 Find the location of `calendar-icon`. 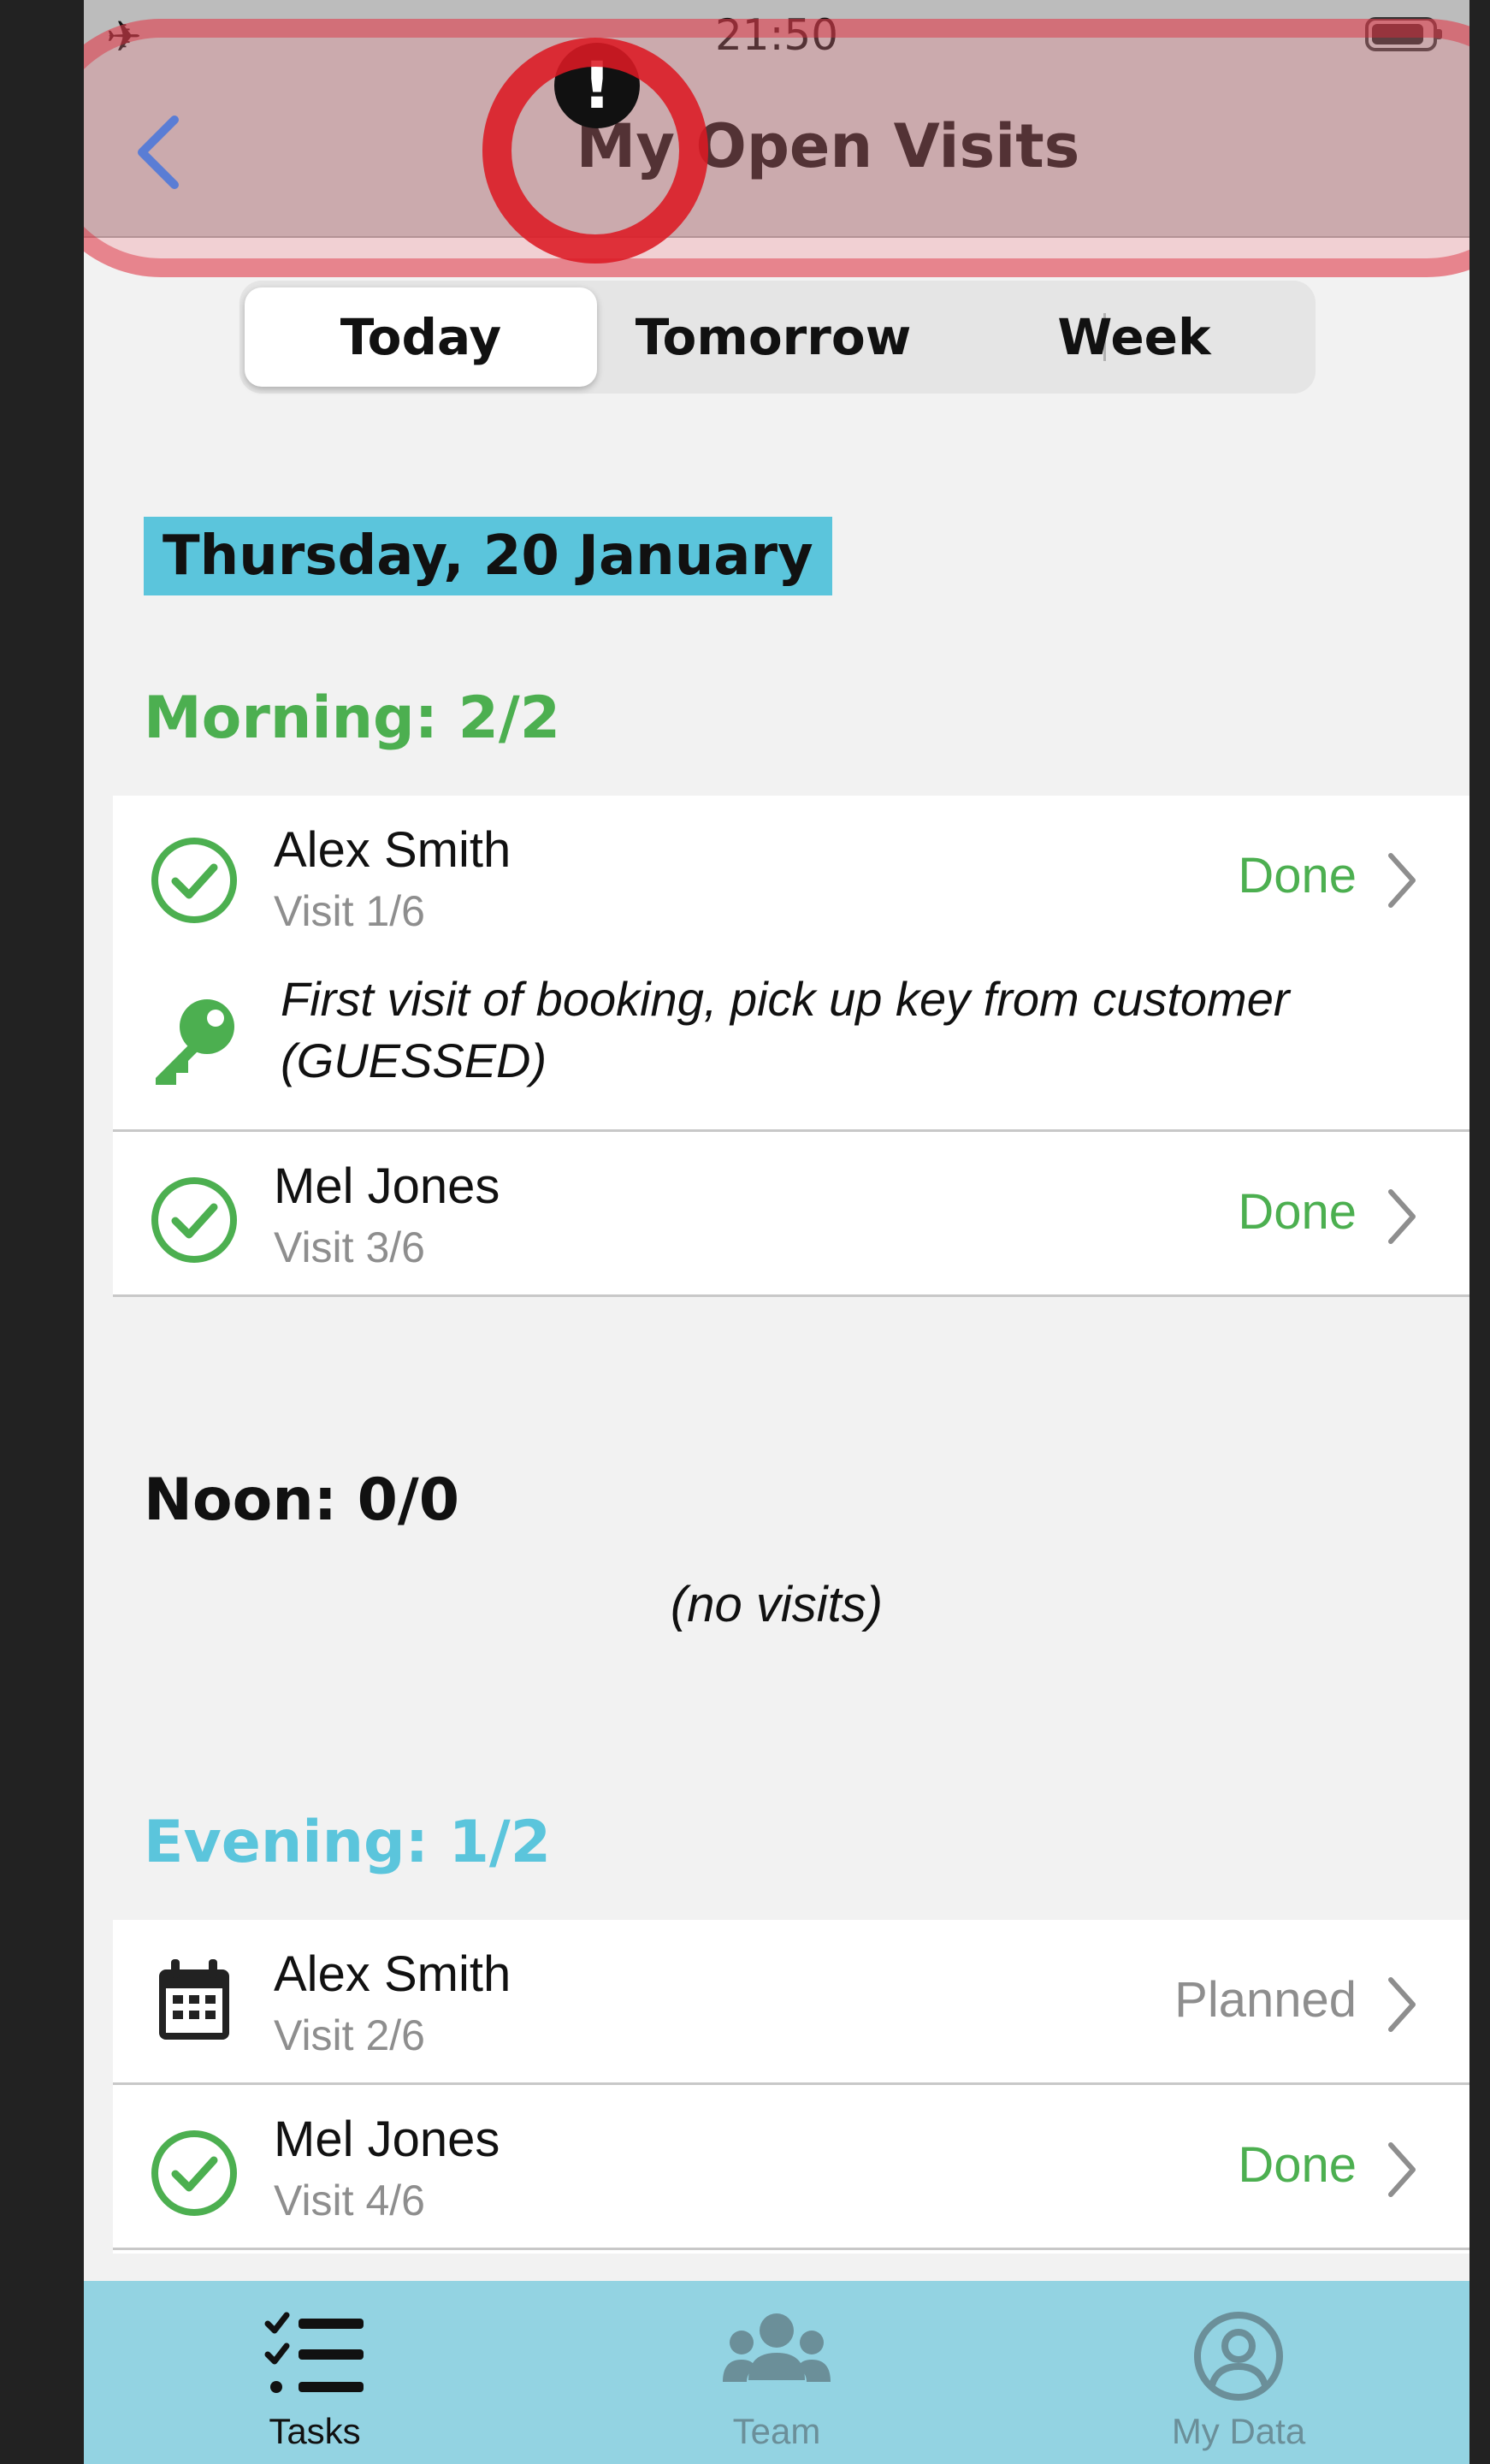

calendar-icon is located at coordinates (194, 1999).